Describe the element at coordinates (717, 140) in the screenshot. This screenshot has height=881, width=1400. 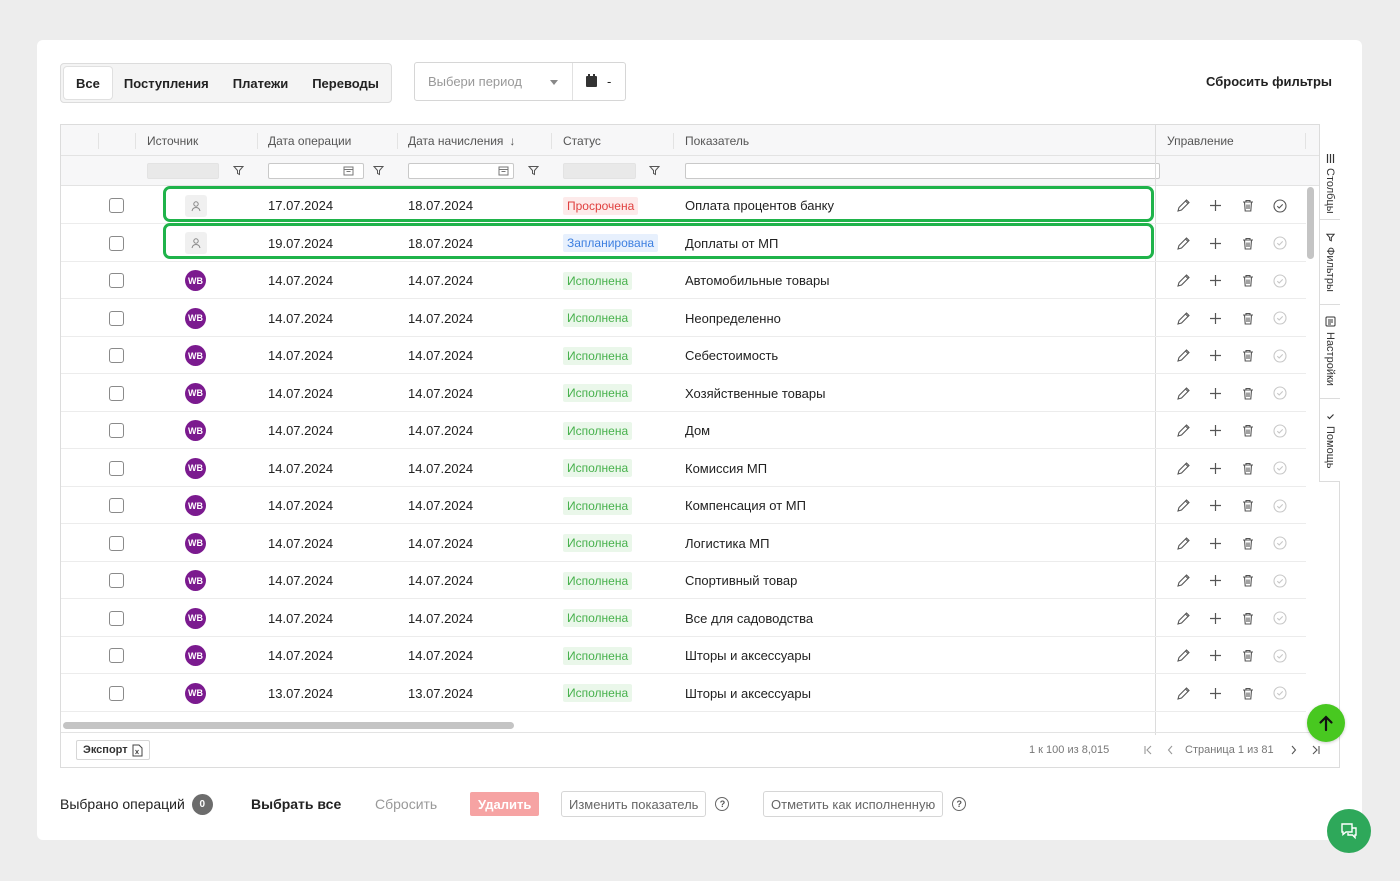
I see `col-indicator-header: Показатель` at that location.